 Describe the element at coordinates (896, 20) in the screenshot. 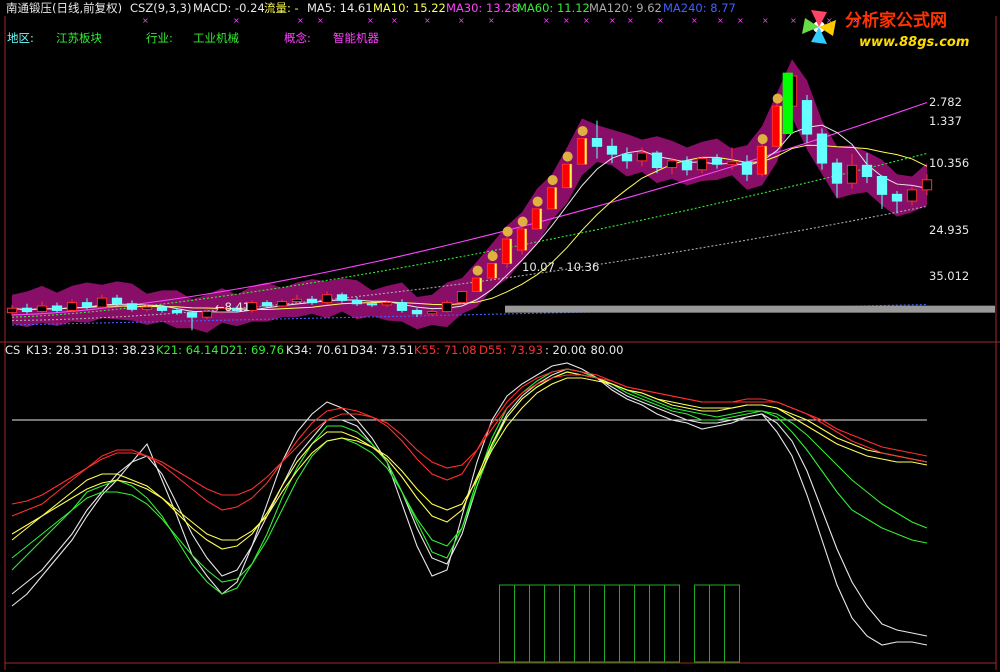

I see `logo-name: 分析家公式网` at that location.